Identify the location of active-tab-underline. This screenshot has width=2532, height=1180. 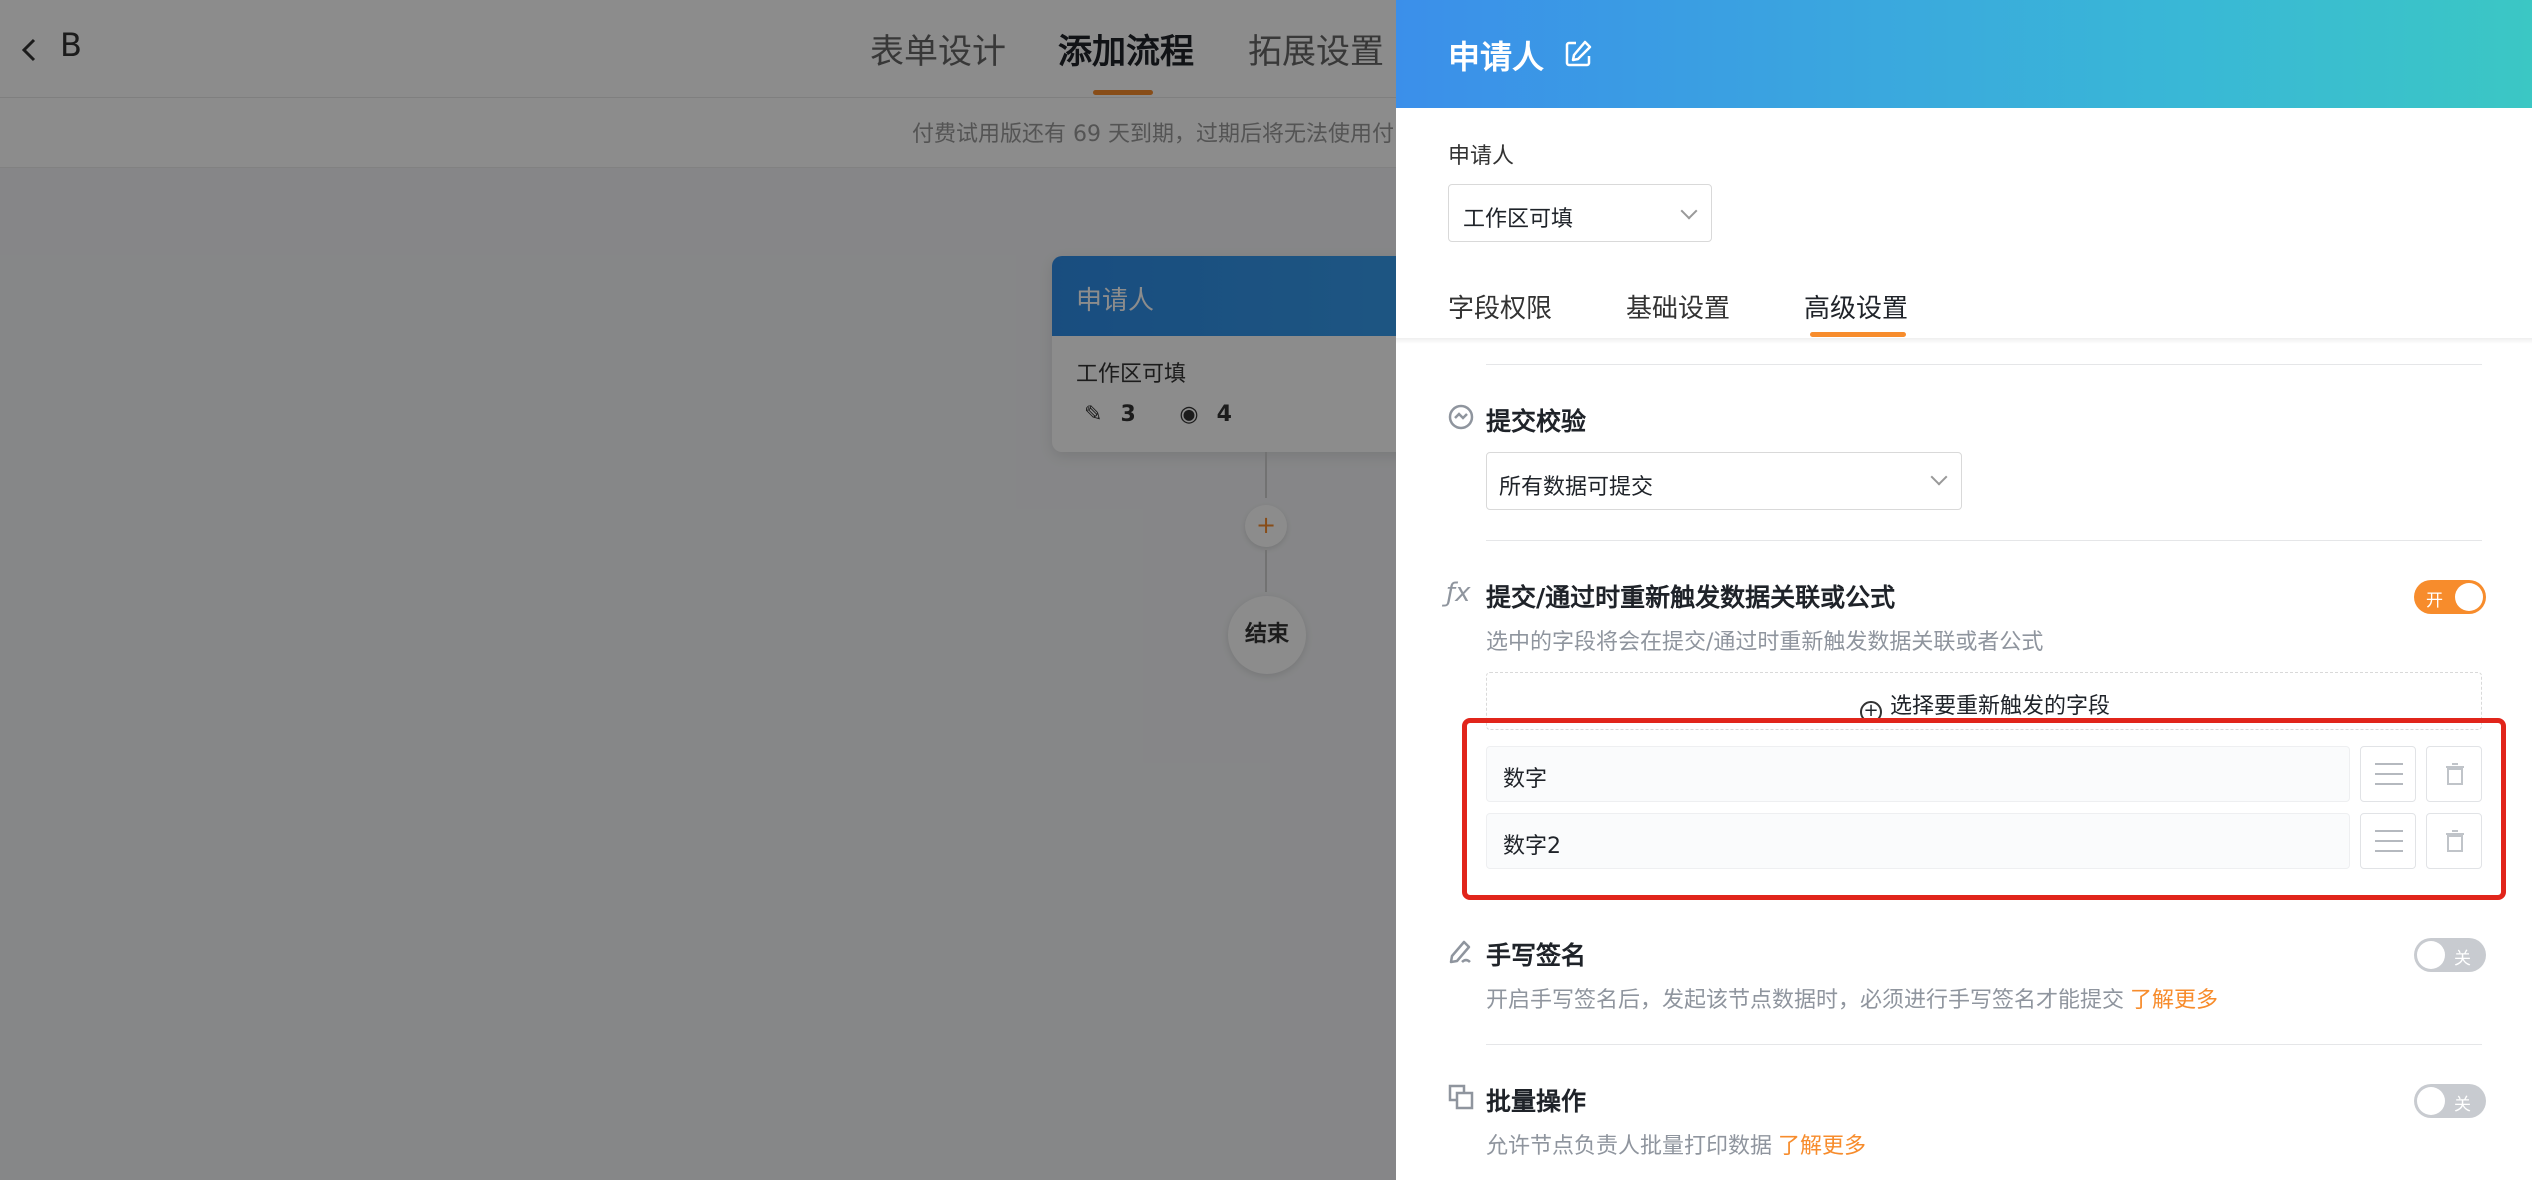
(1858, 334).